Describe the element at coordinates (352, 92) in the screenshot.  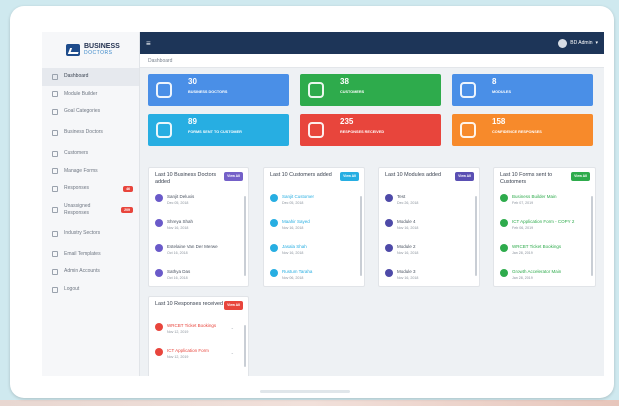
I see `stat-label: CUSTOMERS` at that location.